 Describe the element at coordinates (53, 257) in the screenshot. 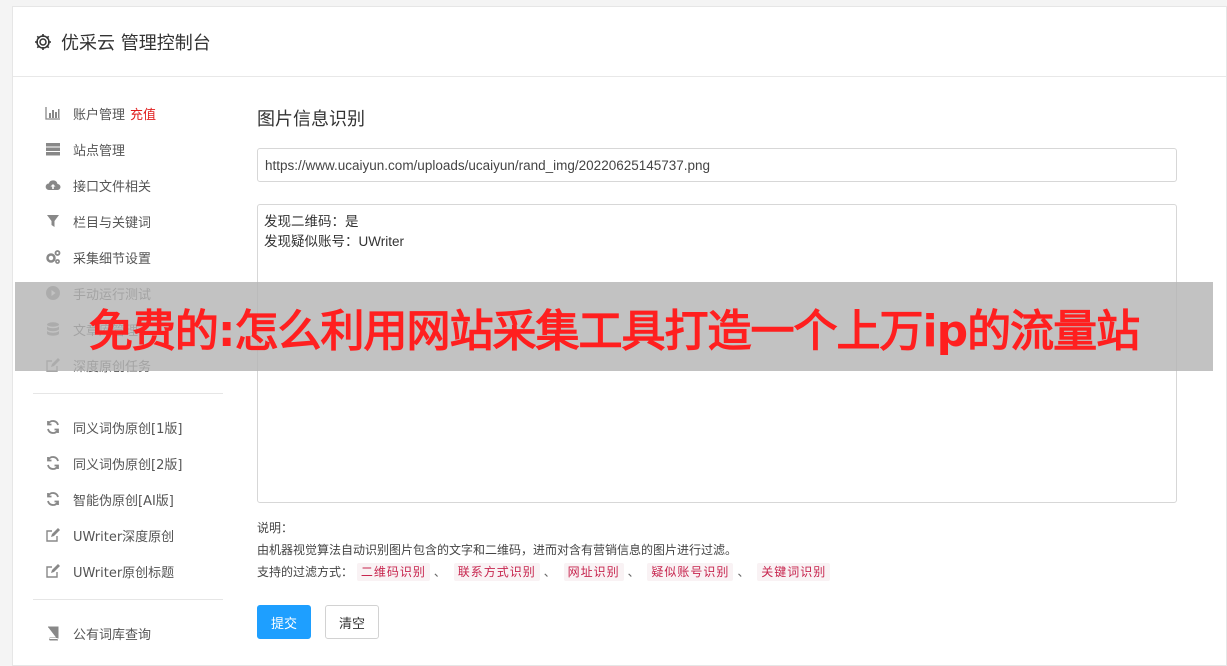

I see `cogs-icon` at that location.